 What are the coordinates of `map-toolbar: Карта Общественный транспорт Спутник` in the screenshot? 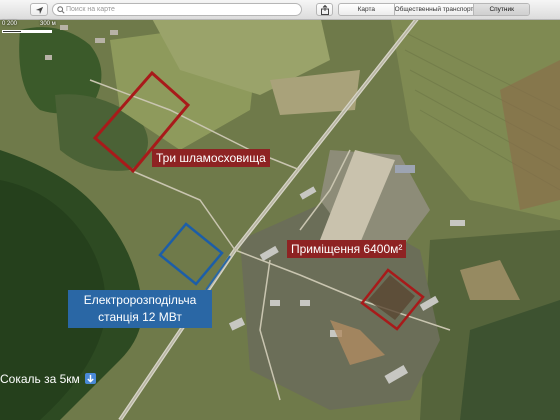 It's located at (280, 10).